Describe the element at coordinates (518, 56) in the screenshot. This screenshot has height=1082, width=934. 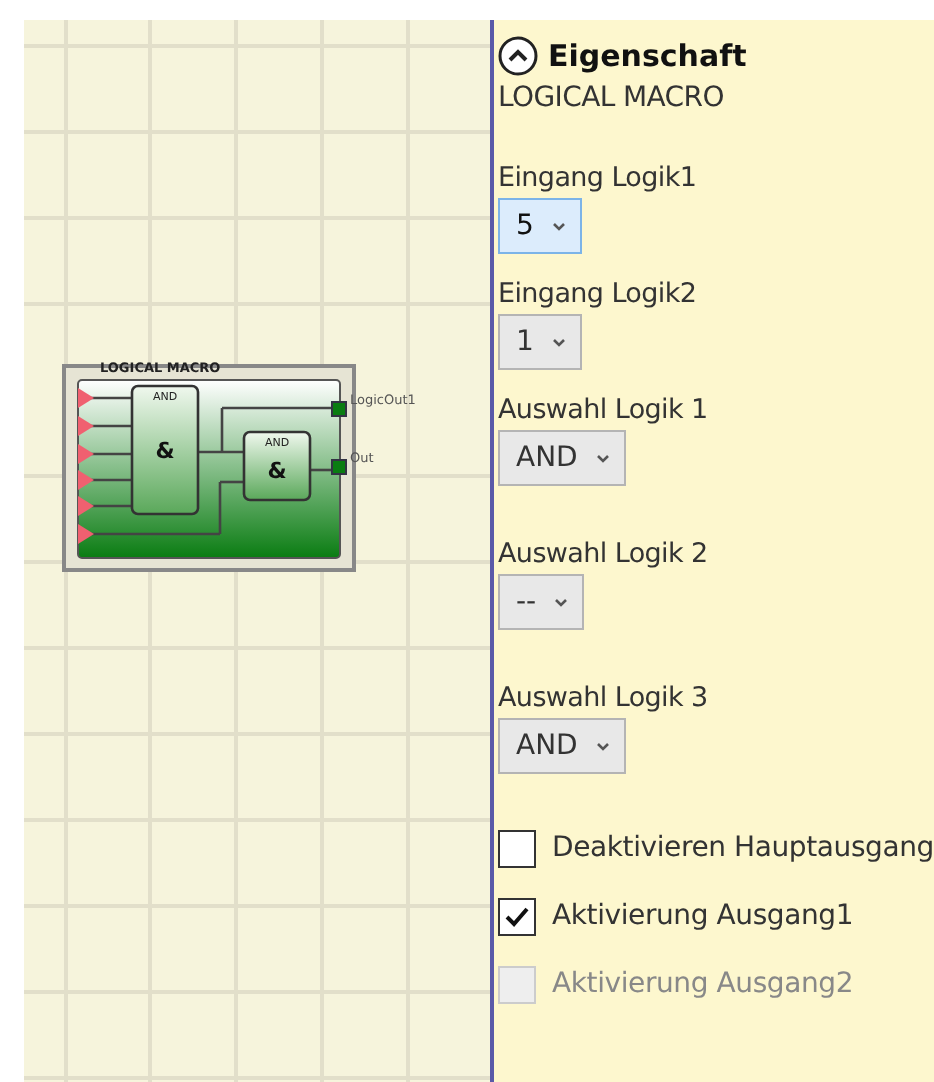
I see `collapse-icon` at that location.